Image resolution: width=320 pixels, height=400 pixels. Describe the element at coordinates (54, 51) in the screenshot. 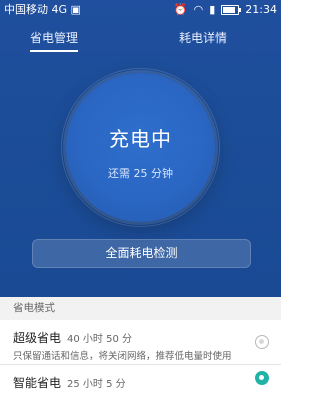

I see `active-tab-indicator` at that location.